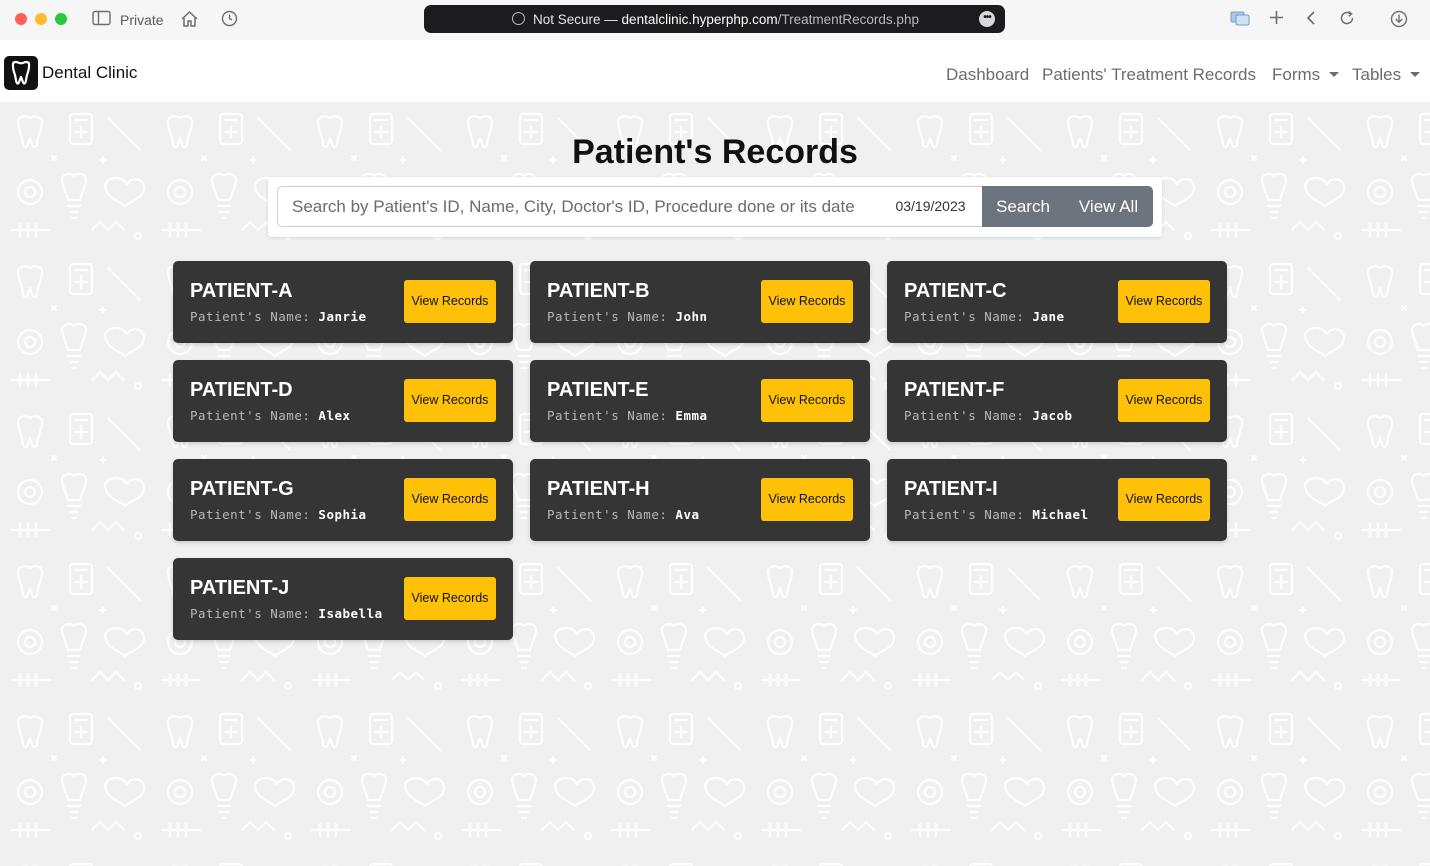 This screenshot has width=1430, height=866. I want to click on sidebar-icon, so click(101, 21).